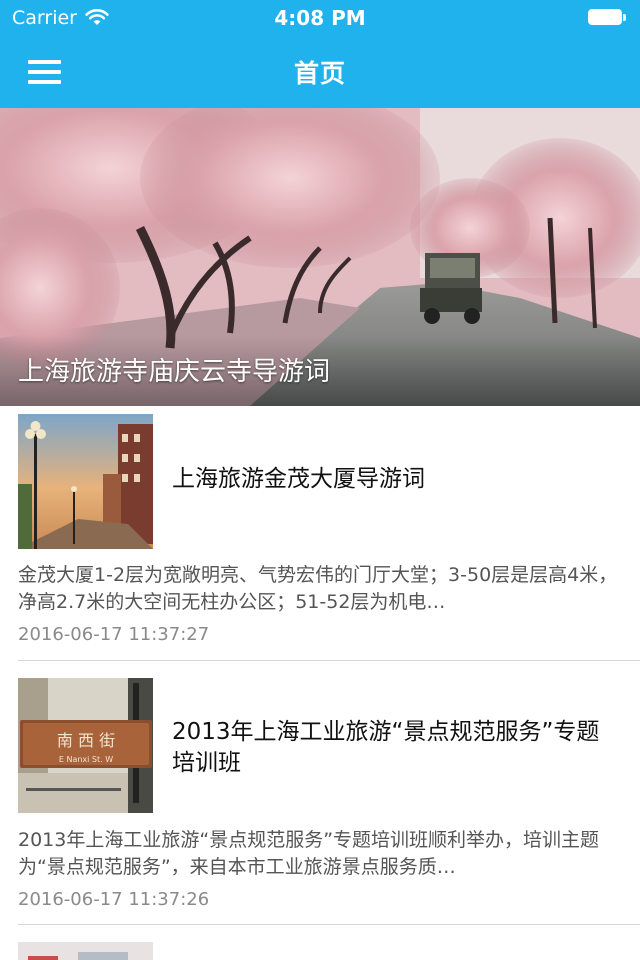  I want to click on status-time: 4:08 PM, so click(320, 18).